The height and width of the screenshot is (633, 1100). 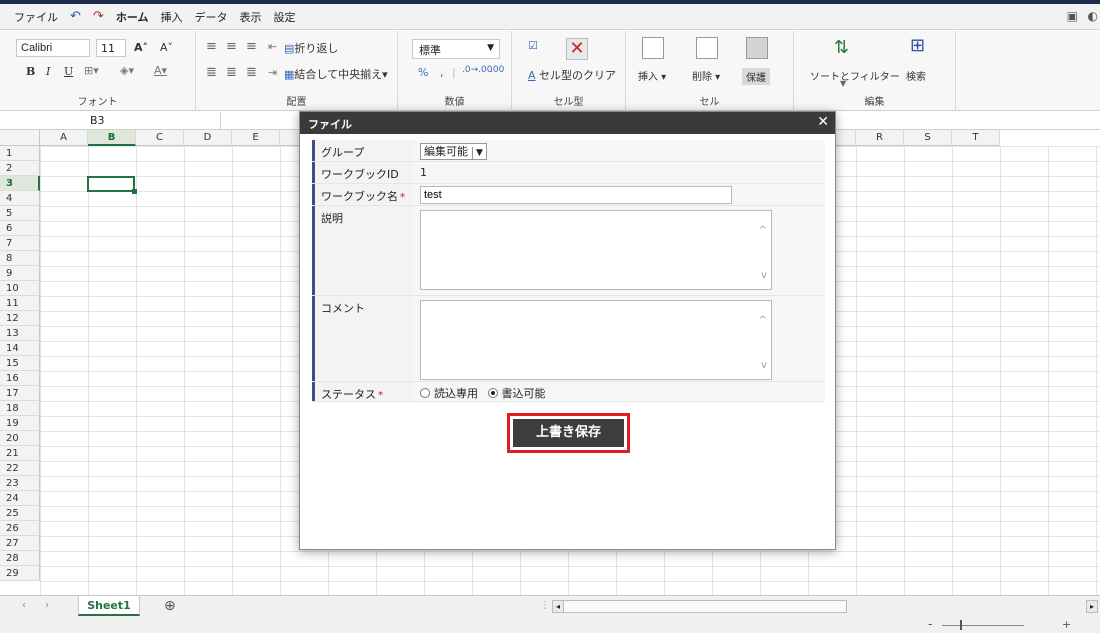 I want to click on column-header: T, so click(x=976, y=138).